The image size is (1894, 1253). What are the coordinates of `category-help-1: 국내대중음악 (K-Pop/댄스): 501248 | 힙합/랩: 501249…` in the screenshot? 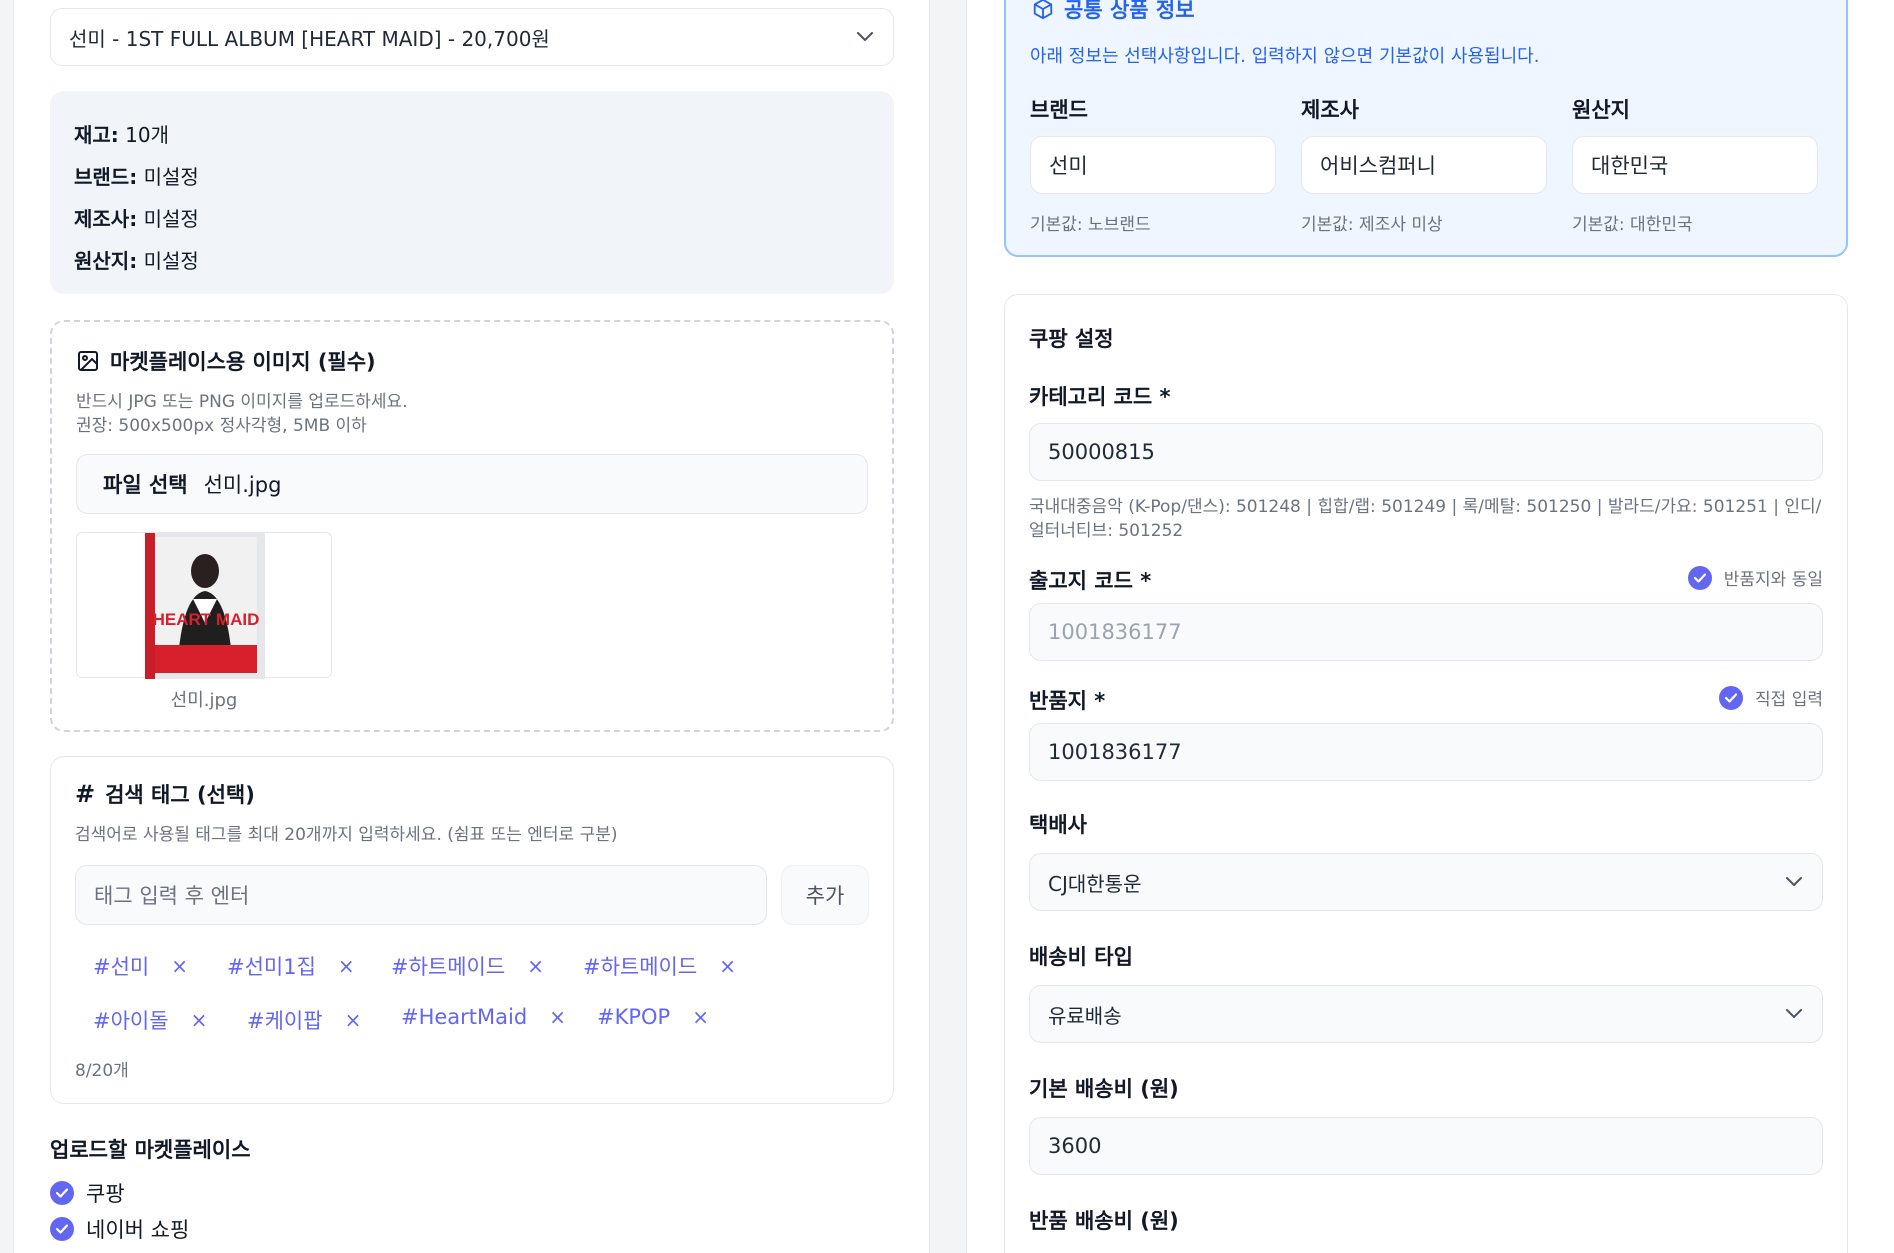 It's located at (1425, 507).